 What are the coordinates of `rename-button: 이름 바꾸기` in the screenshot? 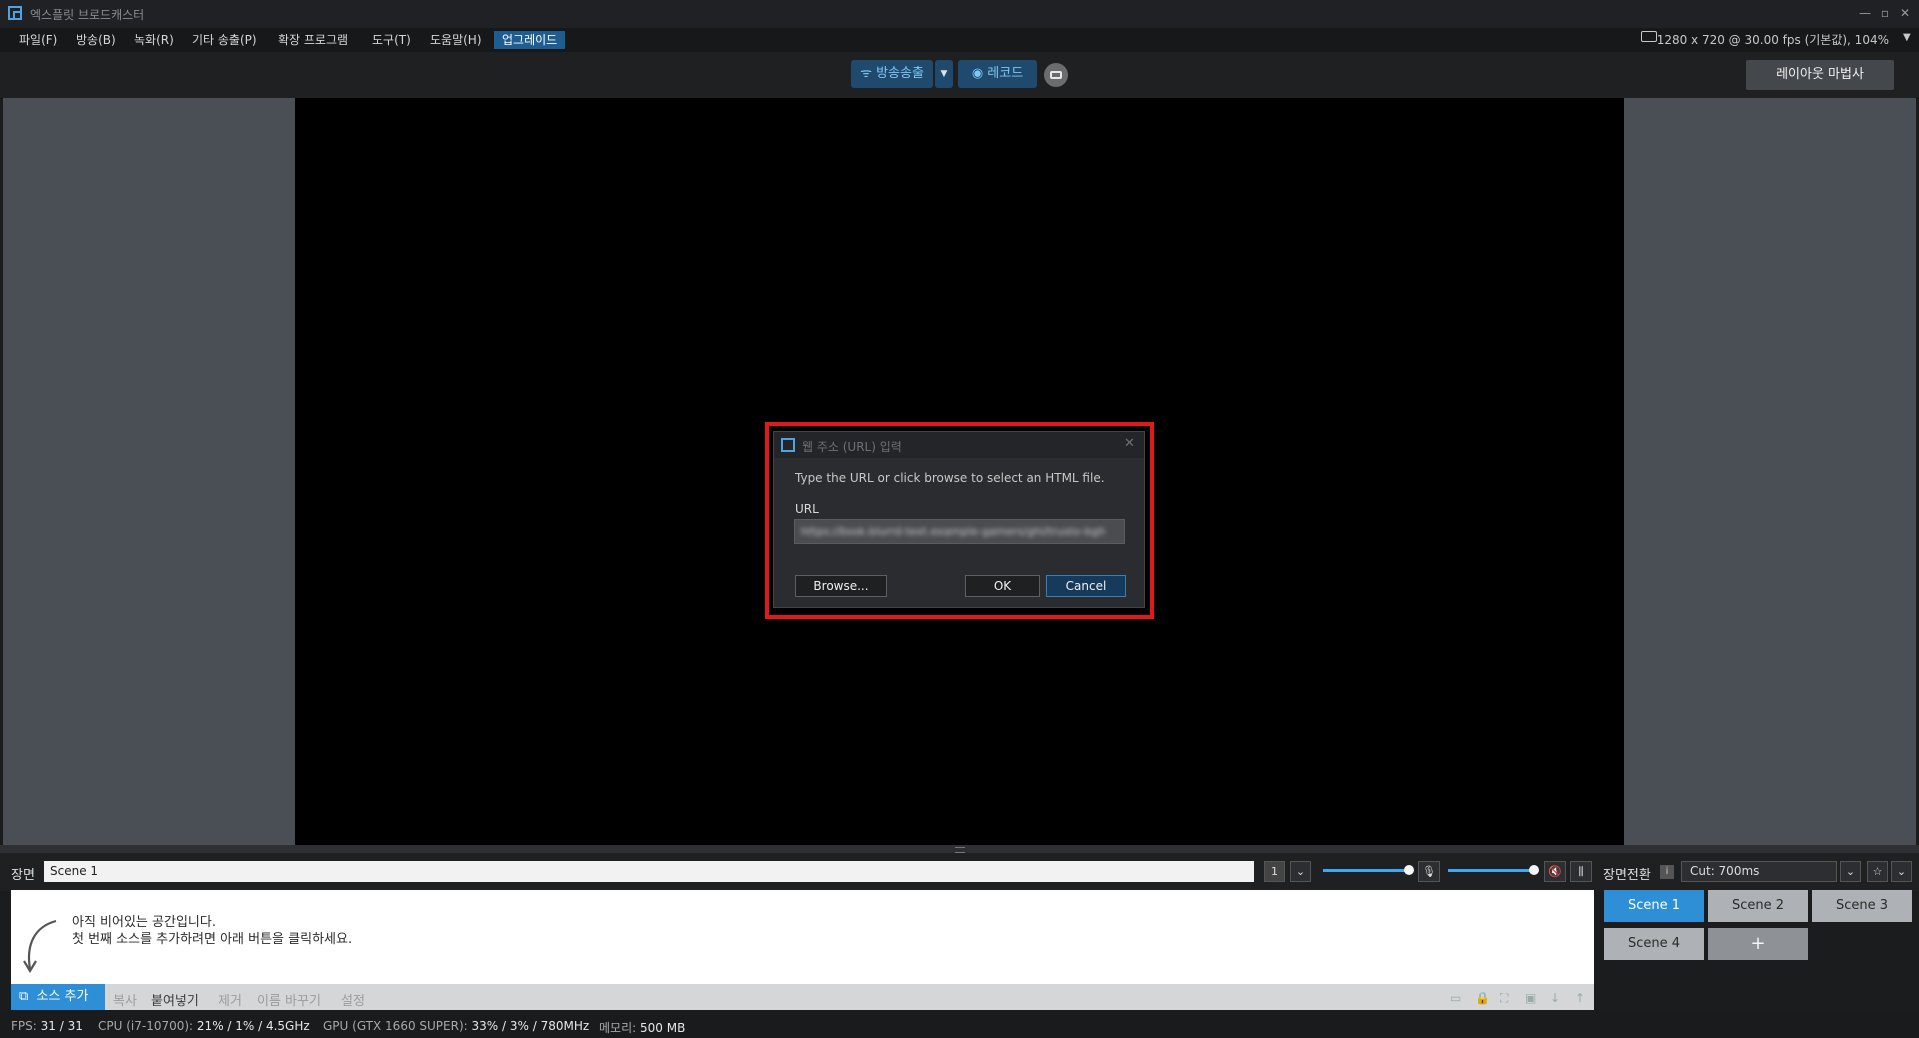 It's located at (289, 999).